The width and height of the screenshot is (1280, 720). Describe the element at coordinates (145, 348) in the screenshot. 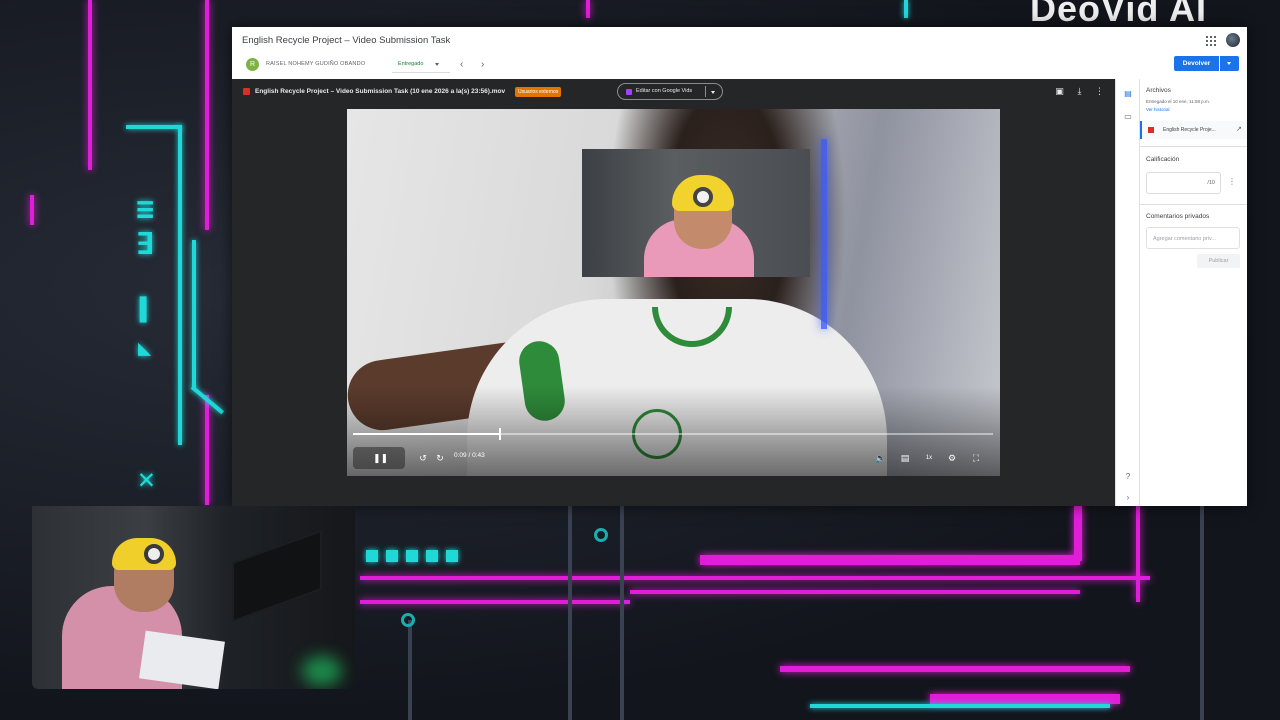

I see `overlay-glyph: ◣` at that location.